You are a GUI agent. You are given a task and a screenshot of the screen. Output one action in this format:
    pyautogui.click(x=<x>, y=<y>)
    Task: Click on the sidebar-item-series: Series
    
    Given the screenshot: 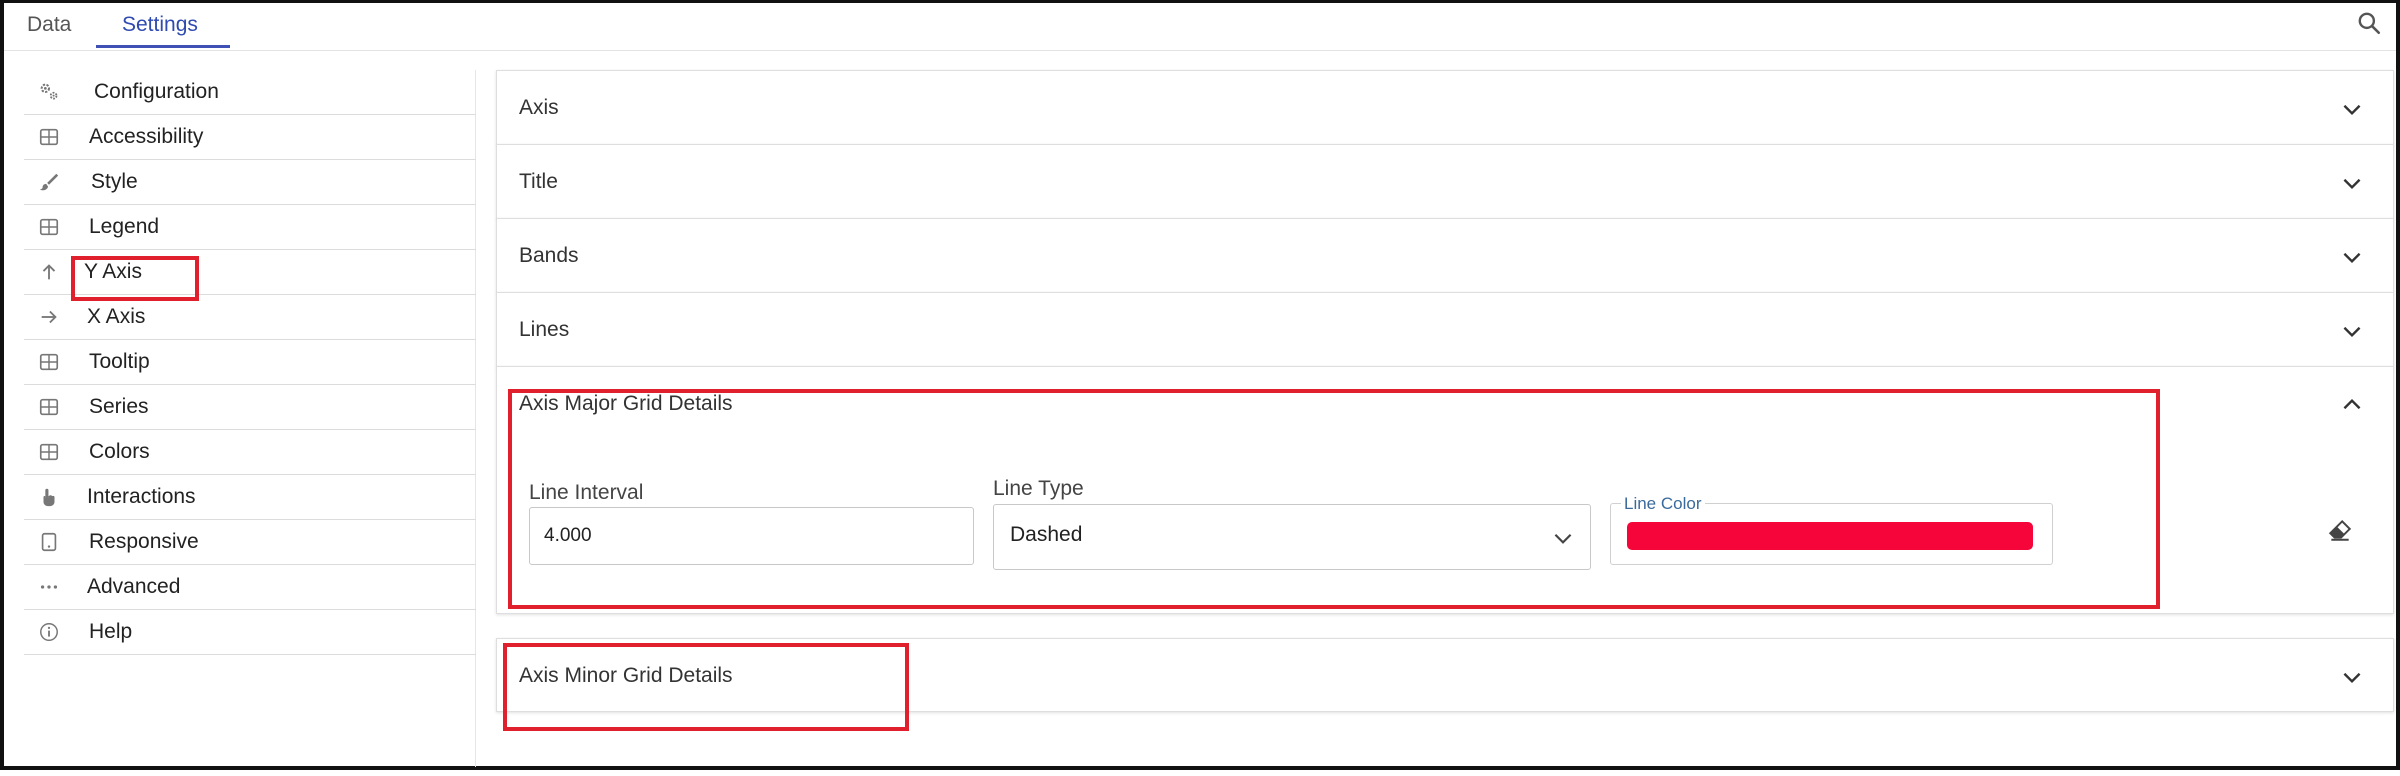 What is the action you would take?
    pyautogui.click(x=250, y=407)
    